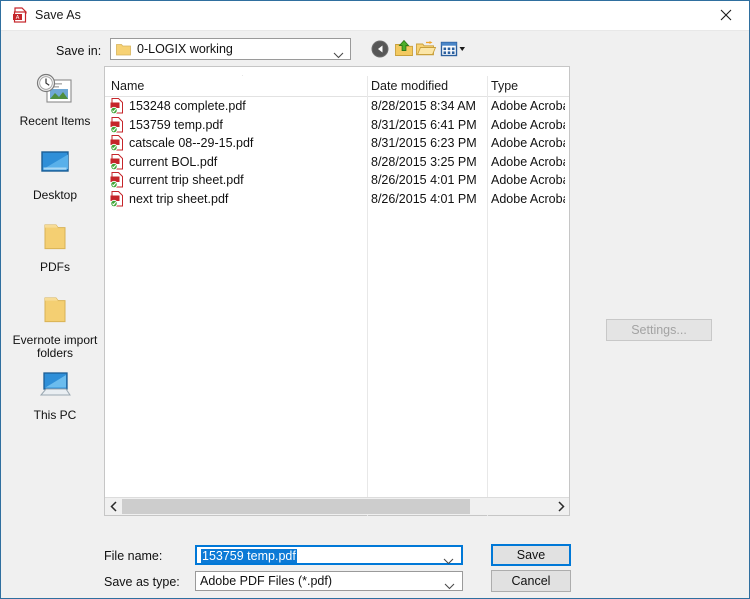 Image resolution: width=750 pixels, height=599 pixels. What do you see at coordinates (55, 195) in the screenshot?
I see `sidebar-item-label: Desktop` at bounding box center [55, 195].